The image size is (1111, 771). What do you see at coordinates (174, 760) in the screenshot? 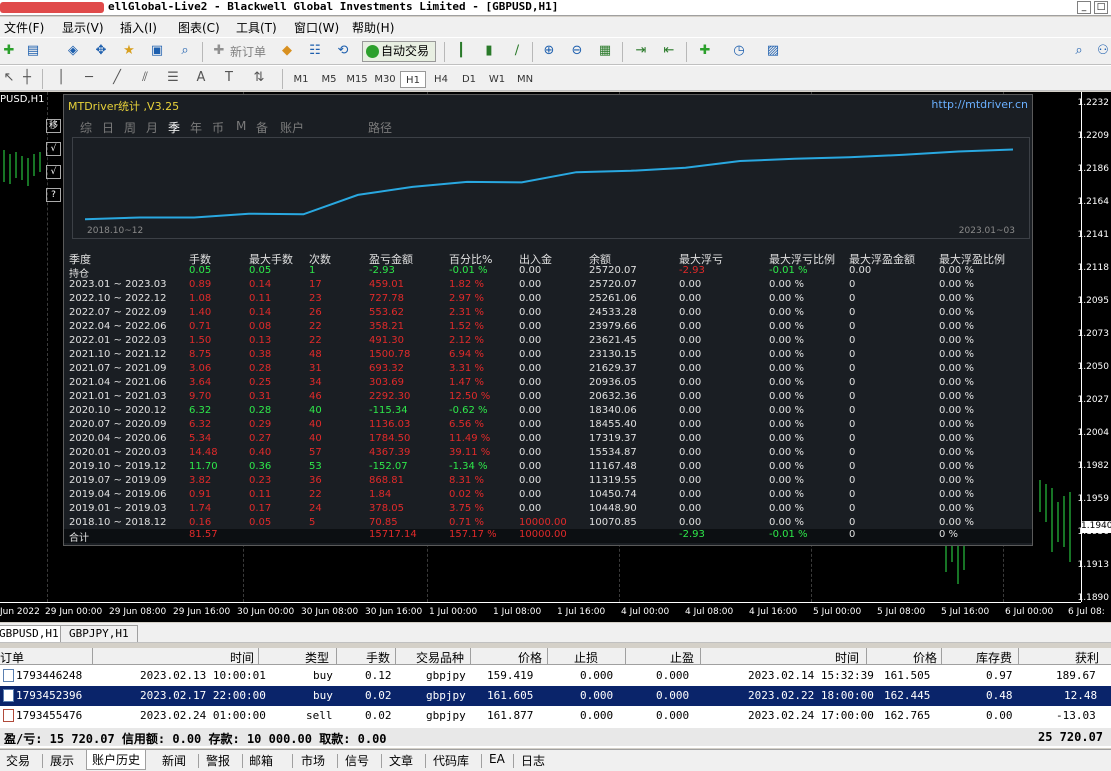
I see `tab-news: 新闻` at bounding box center [174, 760].